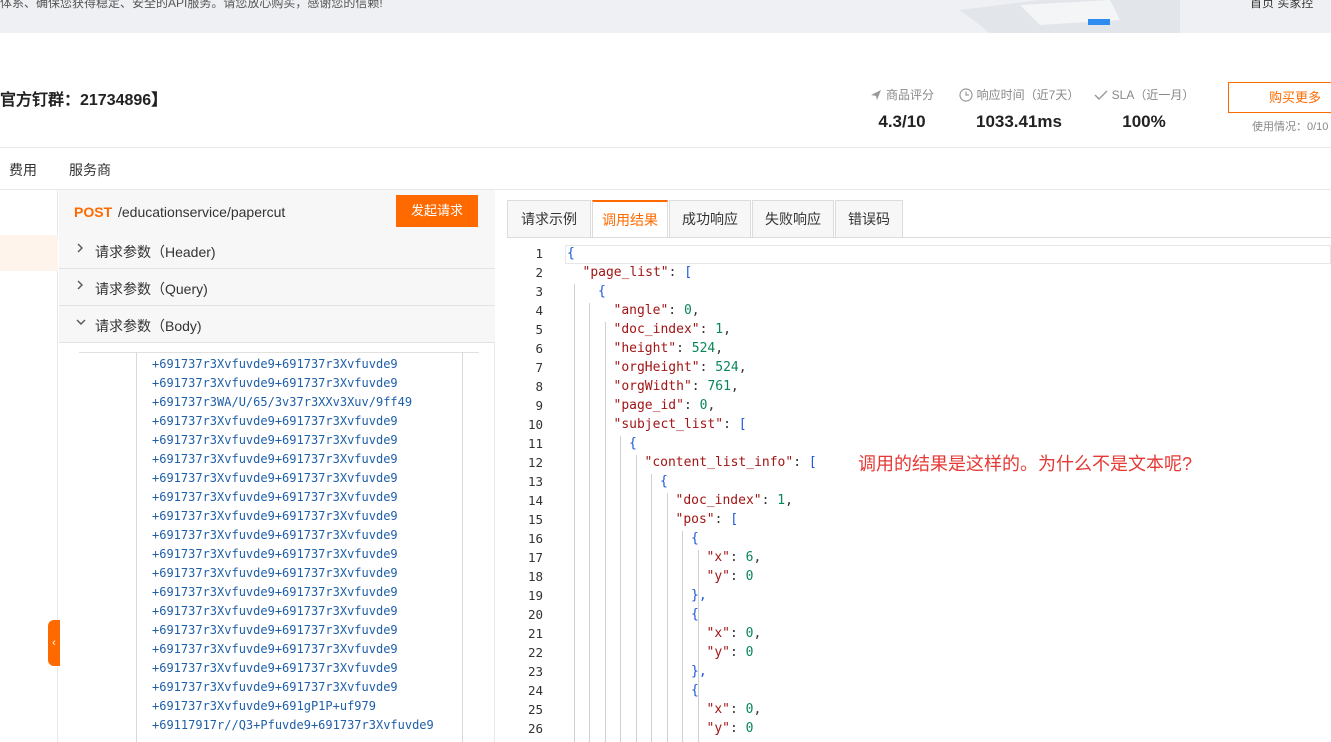 Image resolution: width=1331 pixels, height=742 pixels. What do you see at coordinates (869, 219) in the screenshot?
I see `tab-error-codes: 错误码` at bounding box center [869, 219].